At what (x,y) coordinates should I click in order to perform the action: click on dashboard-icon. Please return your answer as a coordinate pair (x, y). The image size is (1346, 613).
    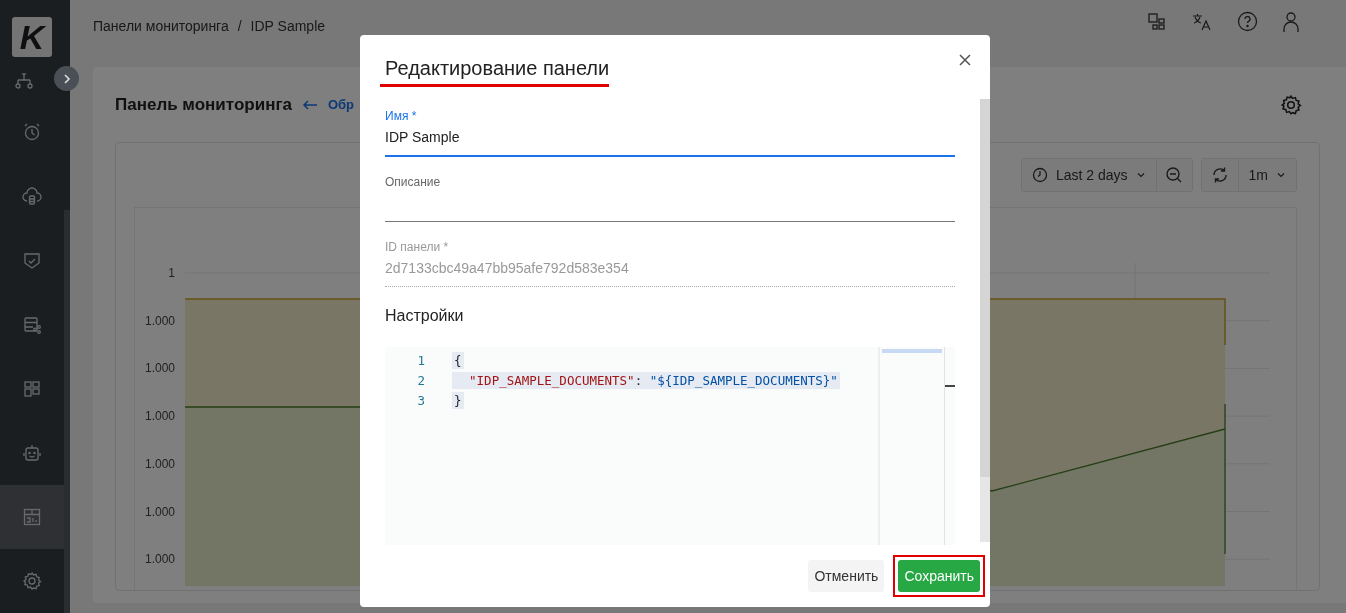
    Looking at the image, I should click on (32, 516).